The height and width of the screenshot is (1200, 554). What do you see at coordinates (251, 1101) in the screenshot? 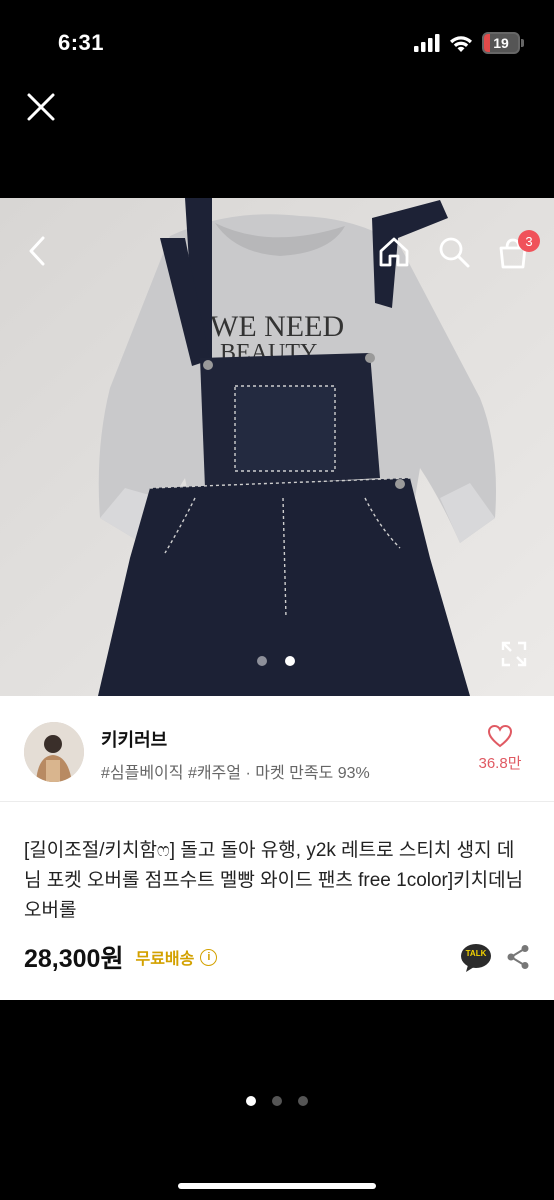
I see `page-pager-dot-active` at bounding box center [251, 1101].